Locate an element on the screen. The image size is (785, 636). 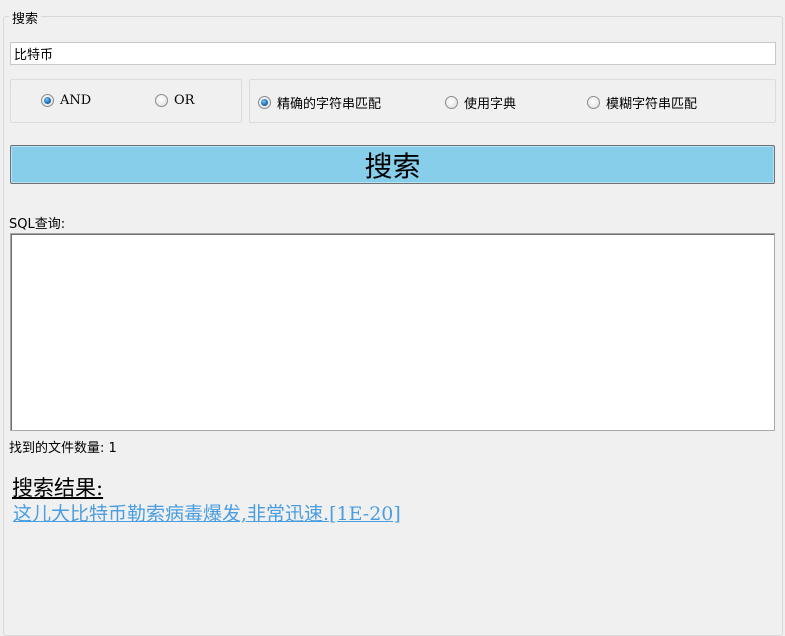
logic-options-panel: AND OR is located at coordinates (126, 101).